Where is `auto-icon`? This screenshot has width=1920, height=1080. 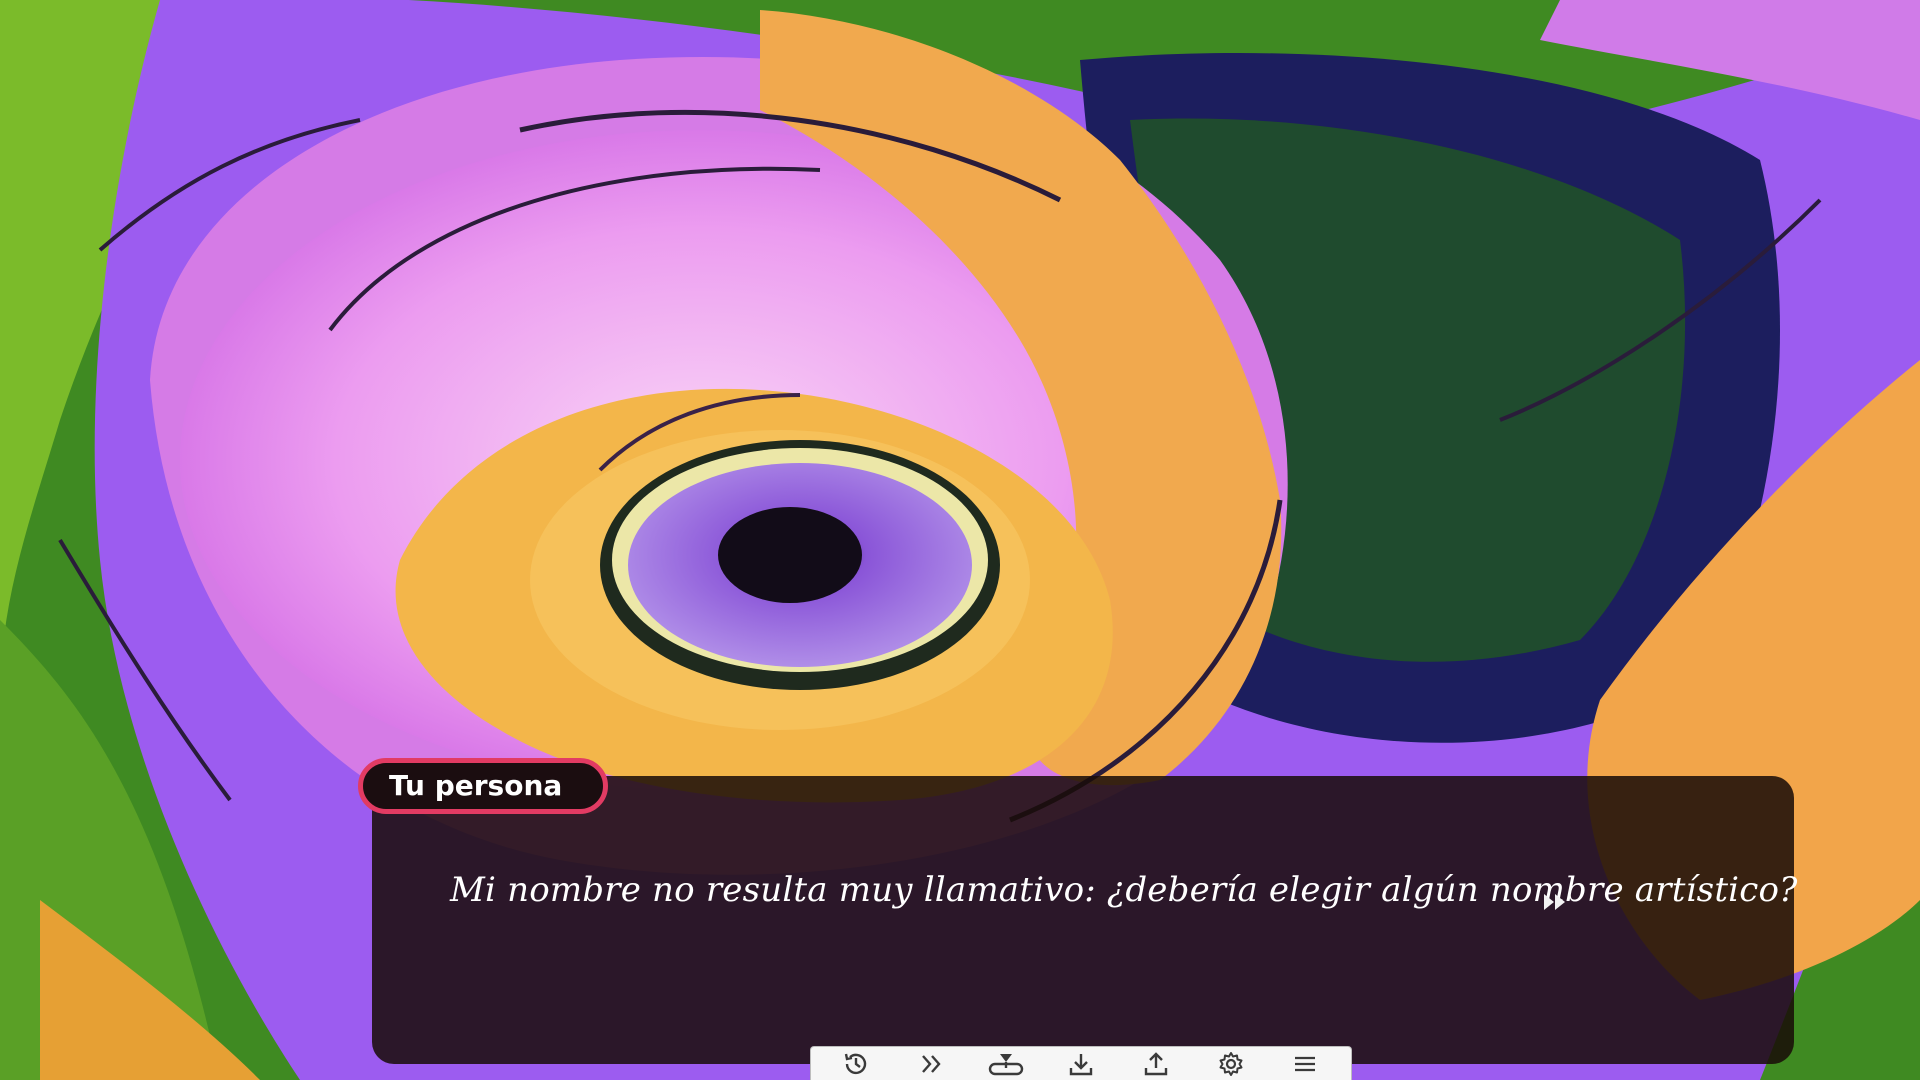
auto-icon is located at coordinates (1006, 1064).